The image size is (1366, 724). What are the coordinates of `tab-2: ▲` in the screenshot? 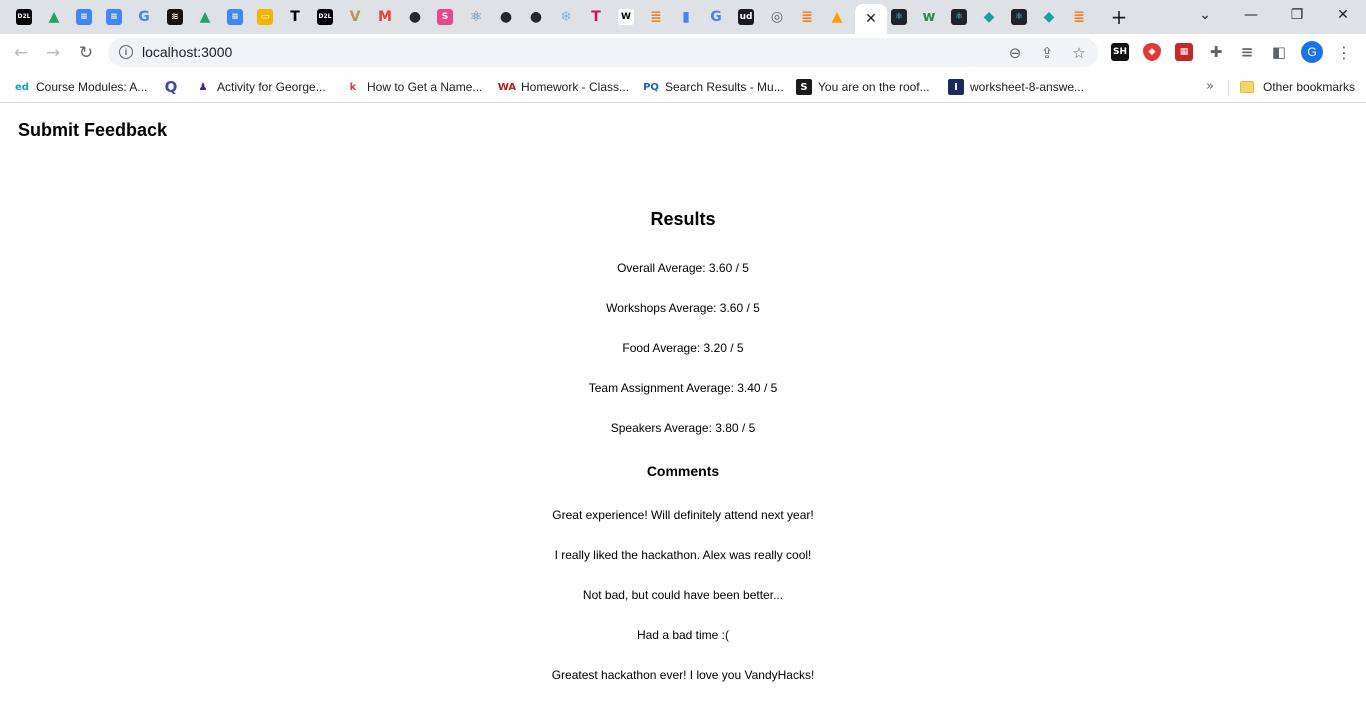 It's located at (54, 17).